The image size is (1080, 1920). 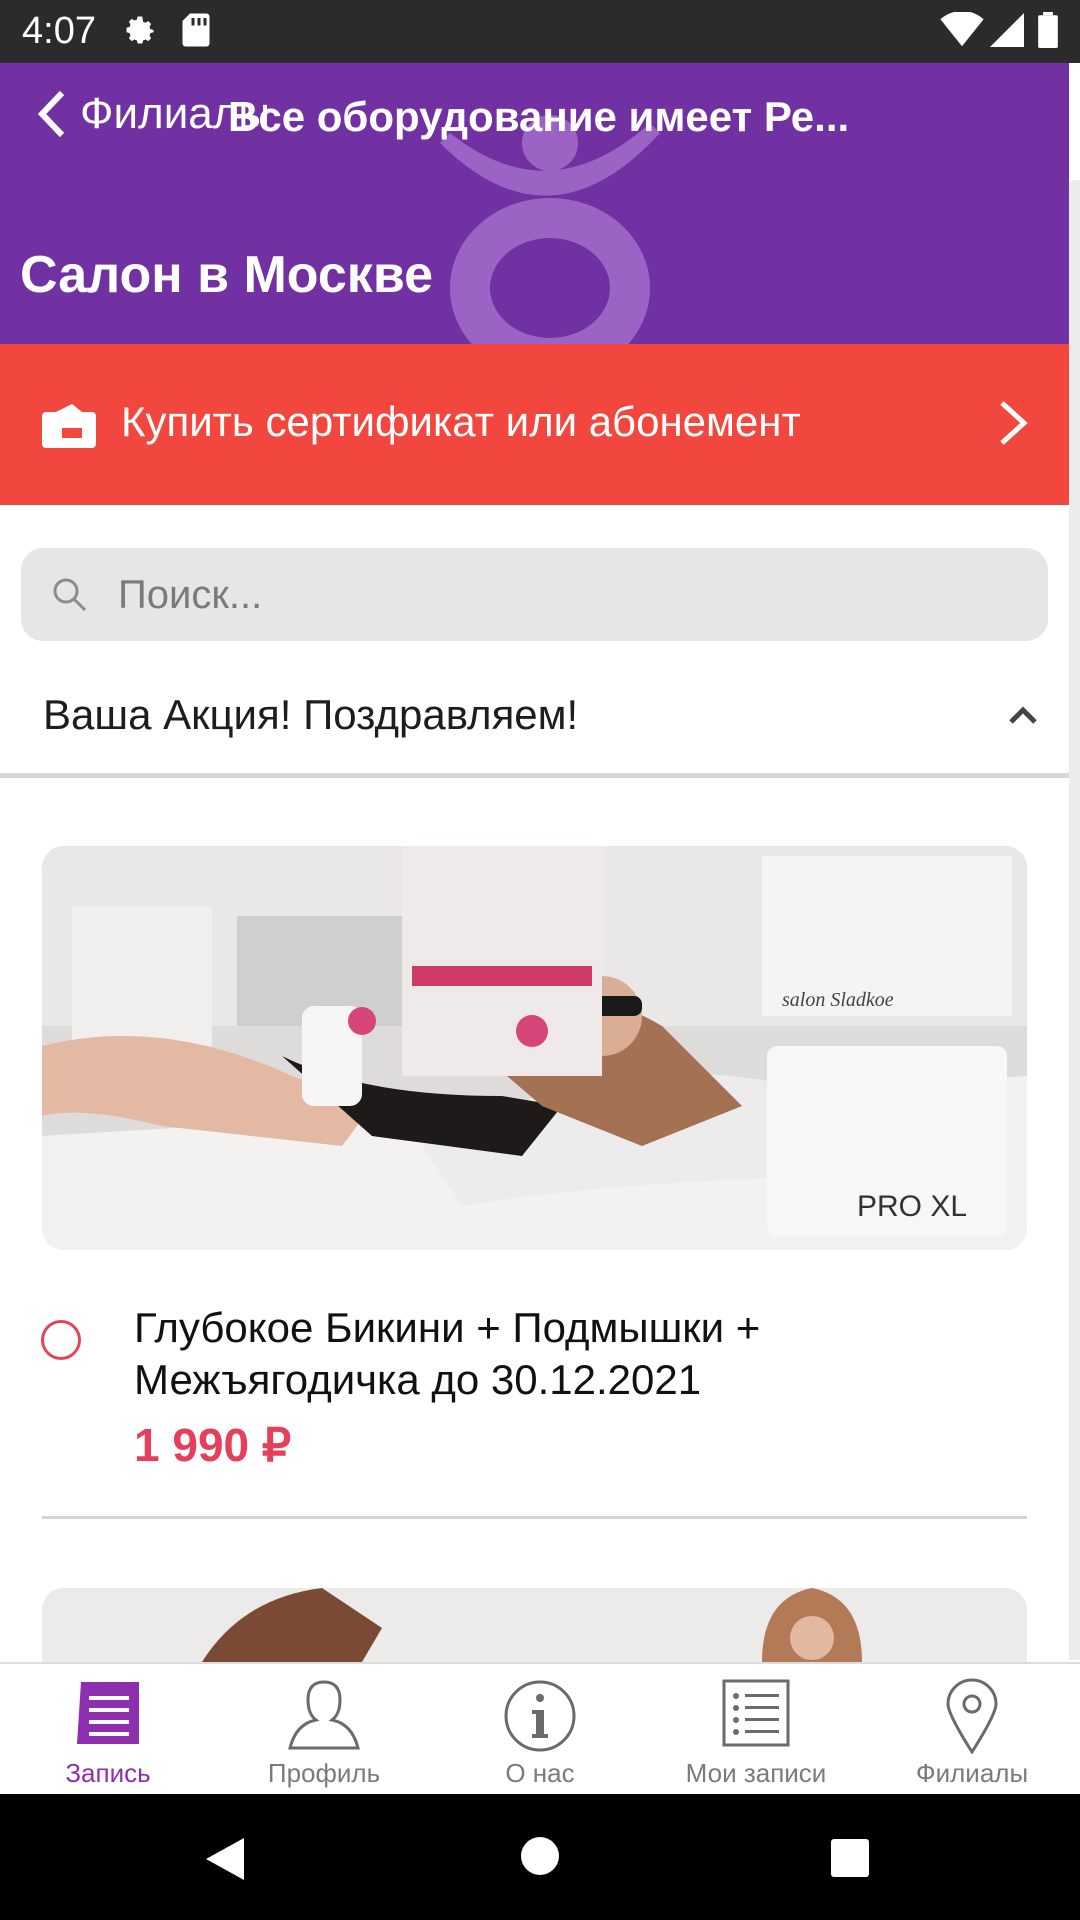 I want to click on svg-text: salon Sladkoe, so click(x=838, y=1000).